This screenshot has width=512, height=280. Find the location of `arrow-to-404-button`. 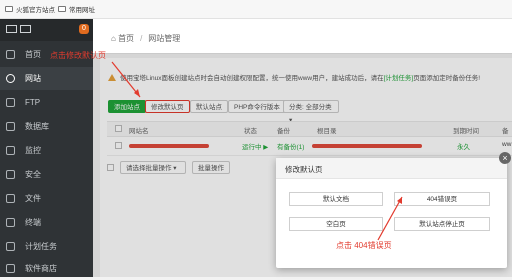

arrow-to-404-button is located at coordinates (390, 218).